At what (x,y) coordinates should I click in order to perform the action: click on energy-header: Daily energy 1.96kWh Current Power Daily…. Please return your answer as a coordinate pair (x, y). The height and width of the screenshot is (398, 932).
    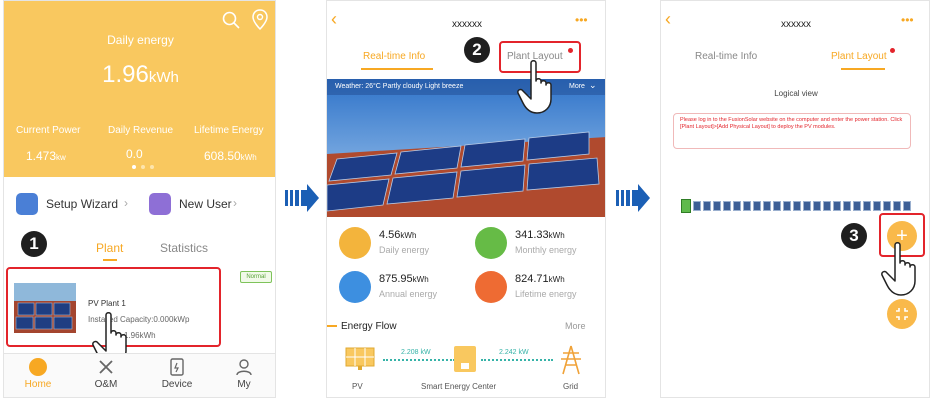
    Looking at the image, I should click on (139, 89).